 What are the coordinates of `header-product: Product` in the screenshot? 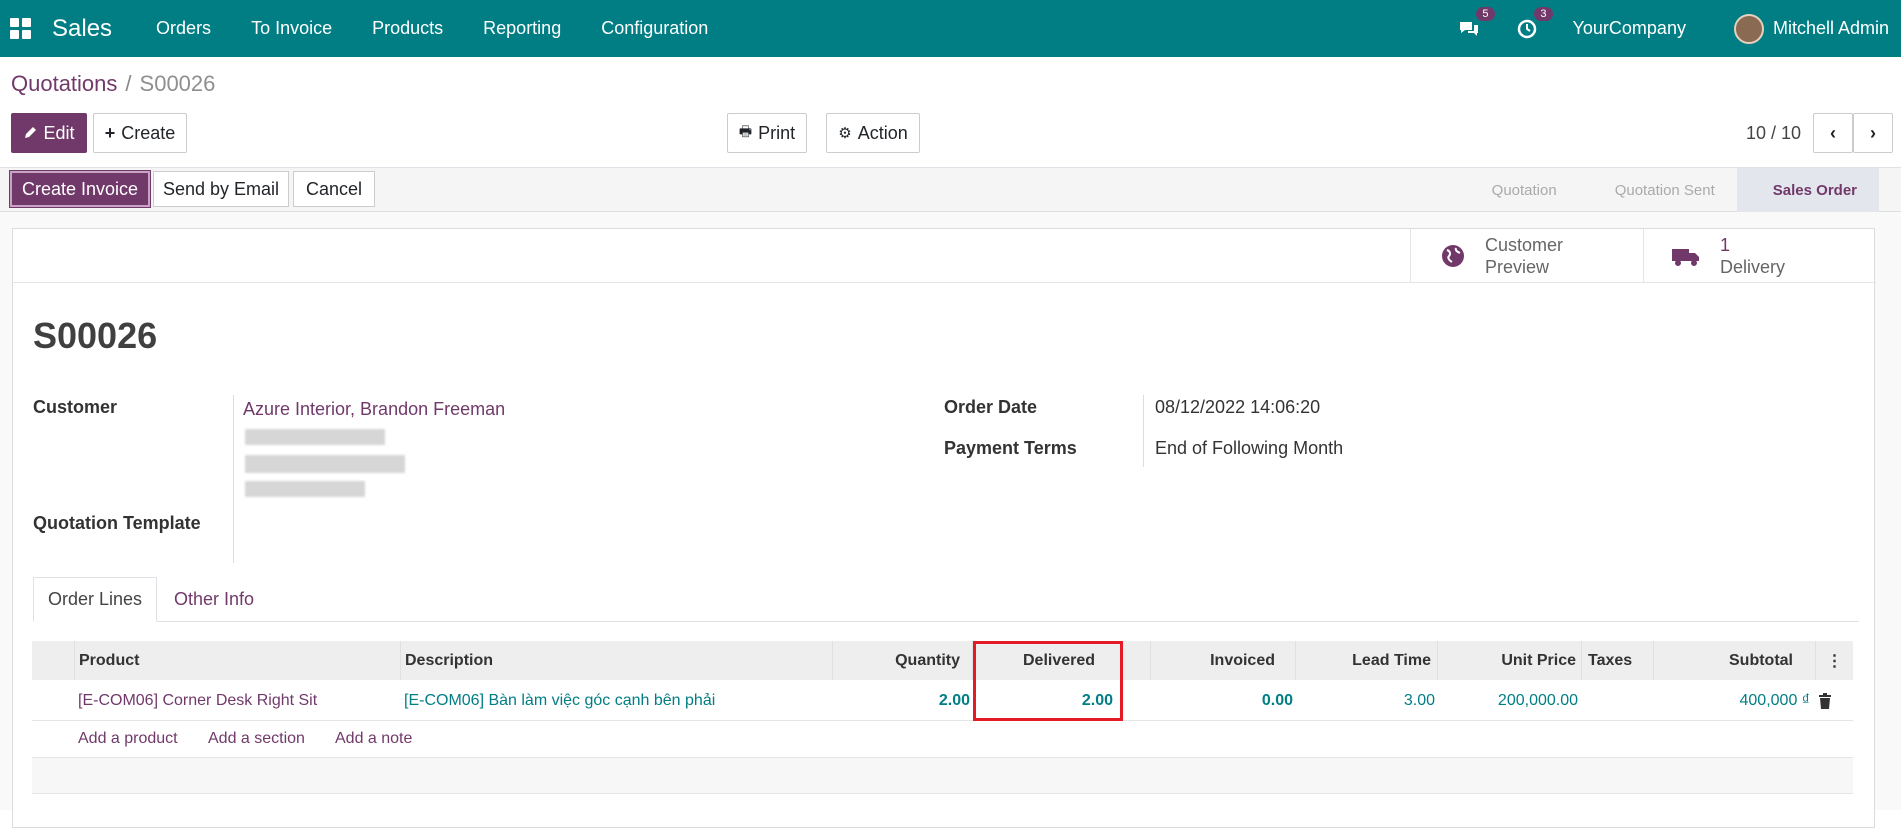 It's located at (238, 660).